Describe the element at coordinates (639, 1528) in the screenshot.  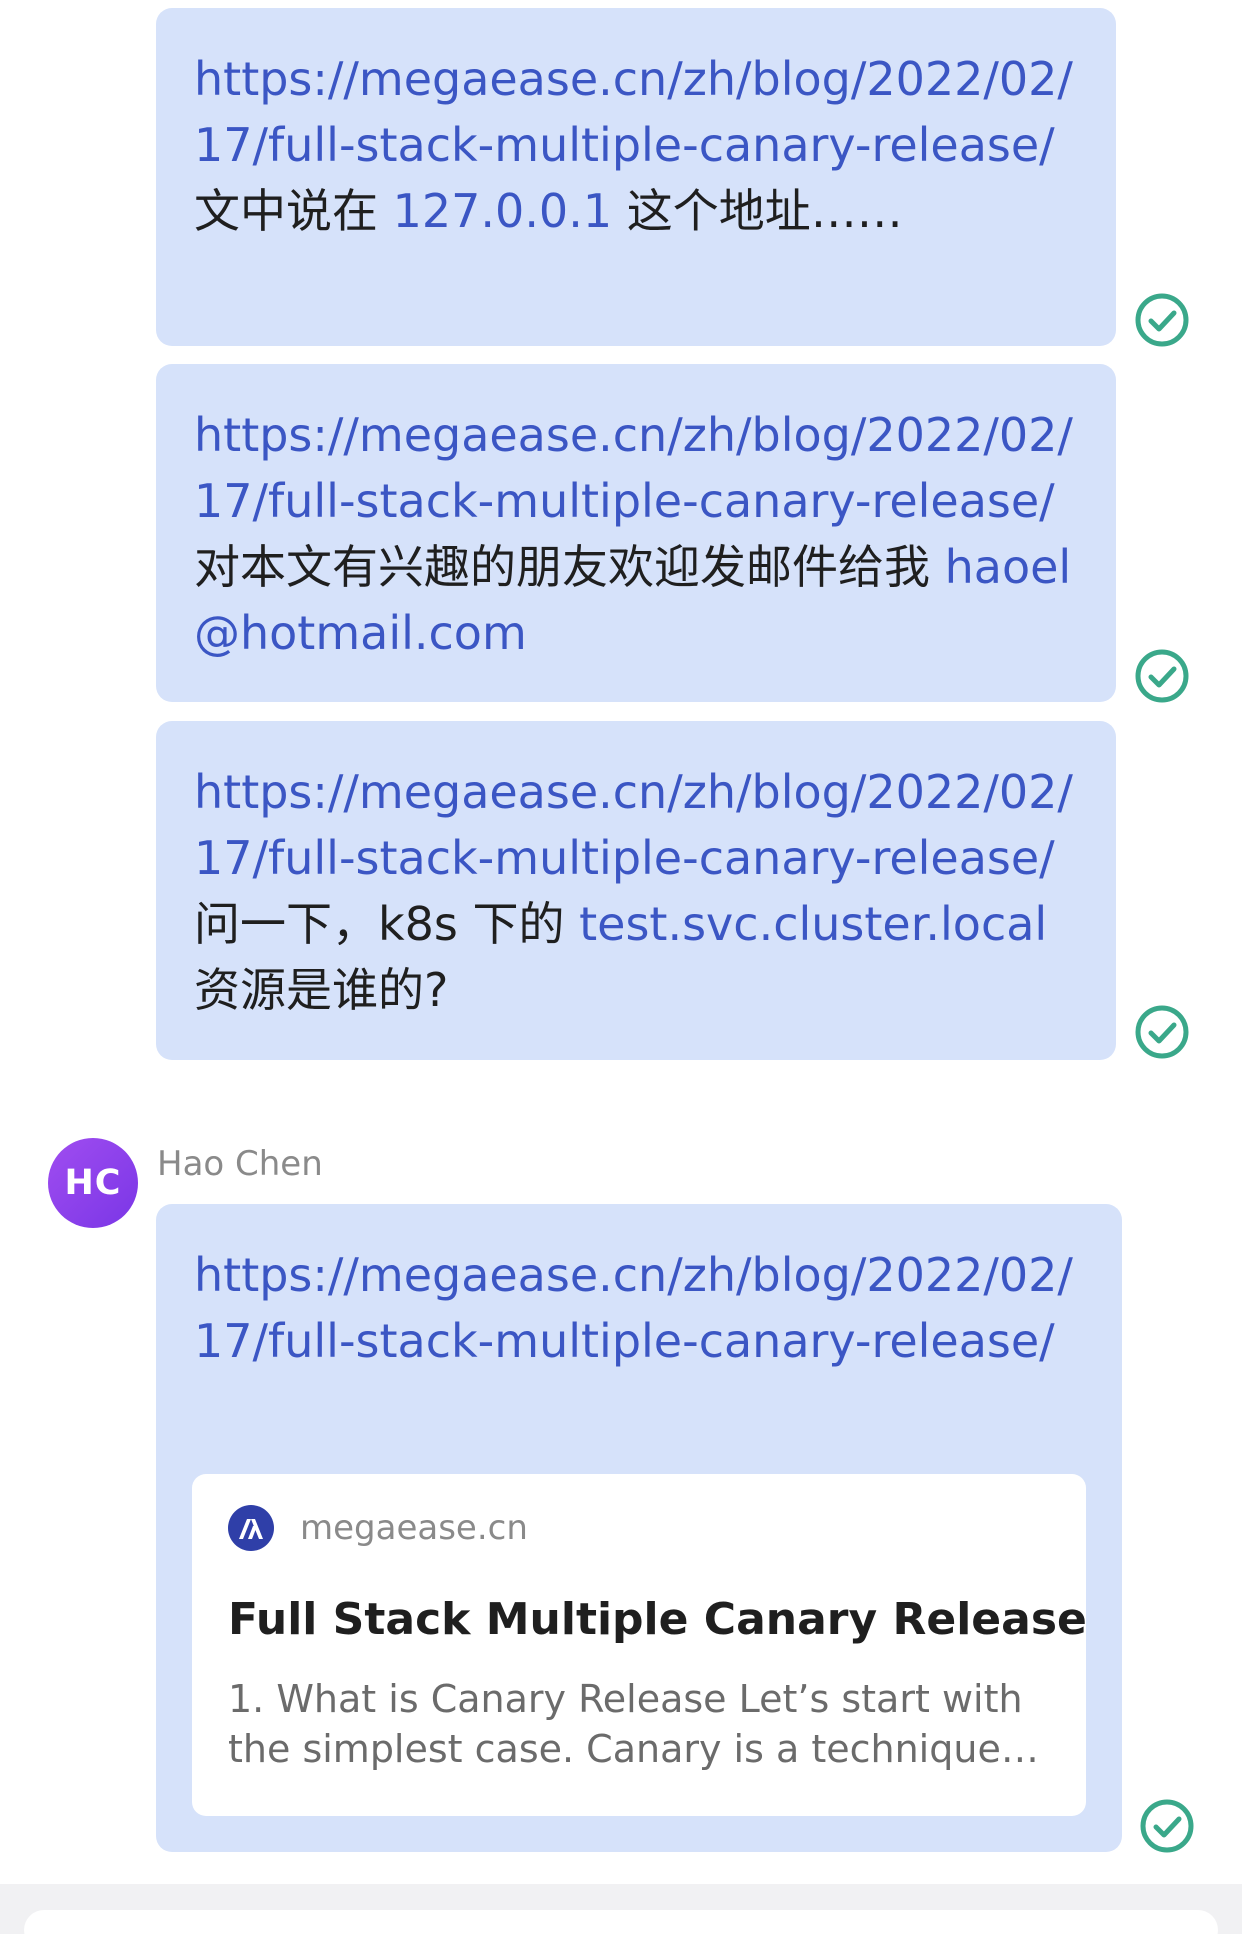
I see `preview-site-row: megaease.cn` at that location.